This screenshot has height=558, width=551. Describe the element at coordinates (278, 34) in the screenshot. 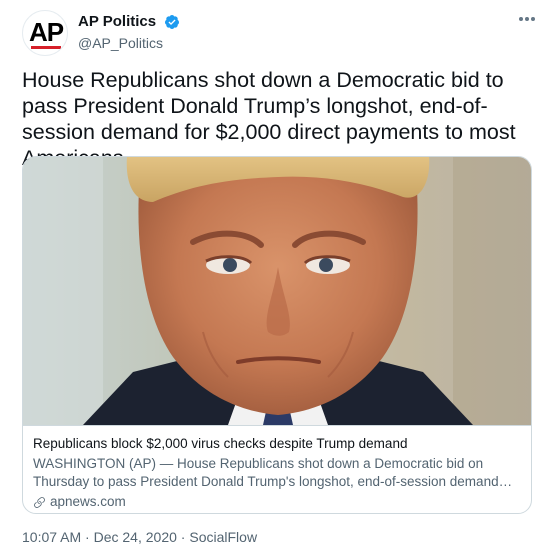

I see `tweet-header: AP AP Politics @AP_Politics` at that location.